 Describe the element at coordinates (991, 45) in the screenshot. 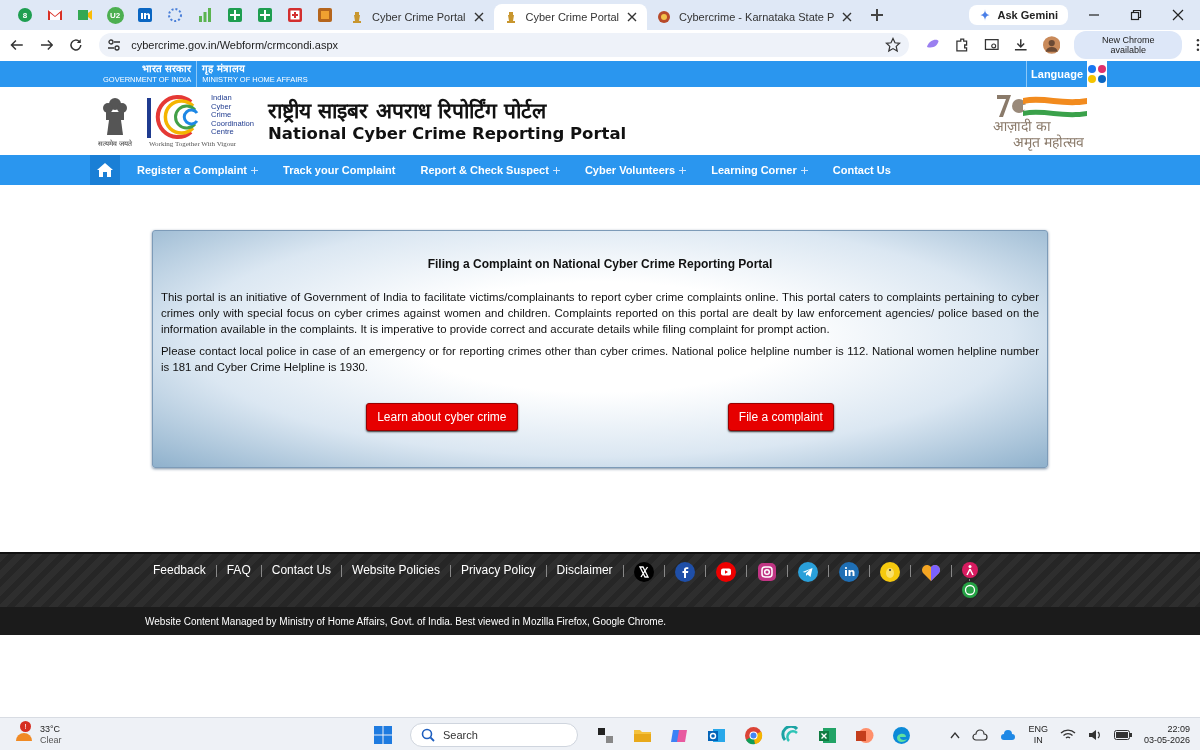

I see `screen-icon` at that location.